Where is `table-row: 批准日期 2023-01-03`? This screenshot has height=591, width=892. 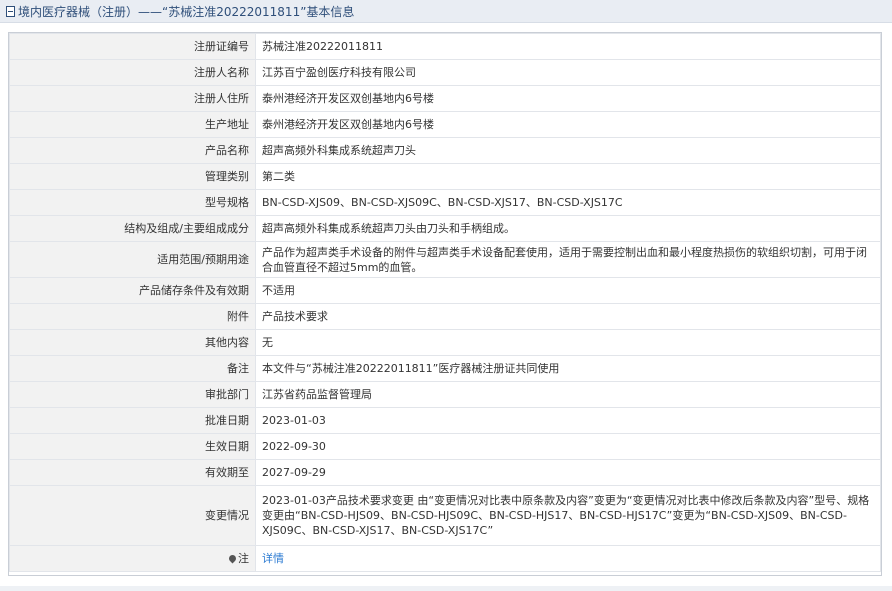
table-row: 批准日期 2023-01-03 is located at coordinates (445, 420).